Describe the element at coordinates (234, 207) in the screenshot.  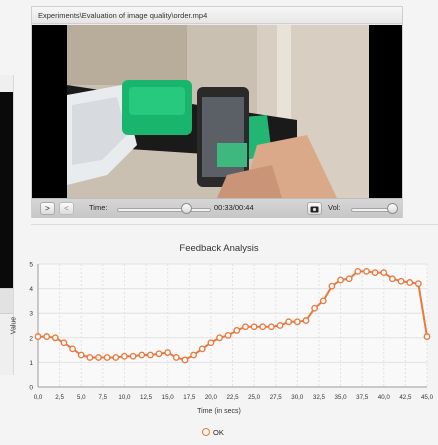
I see `time-readout: 00:33/00:44` at that location.